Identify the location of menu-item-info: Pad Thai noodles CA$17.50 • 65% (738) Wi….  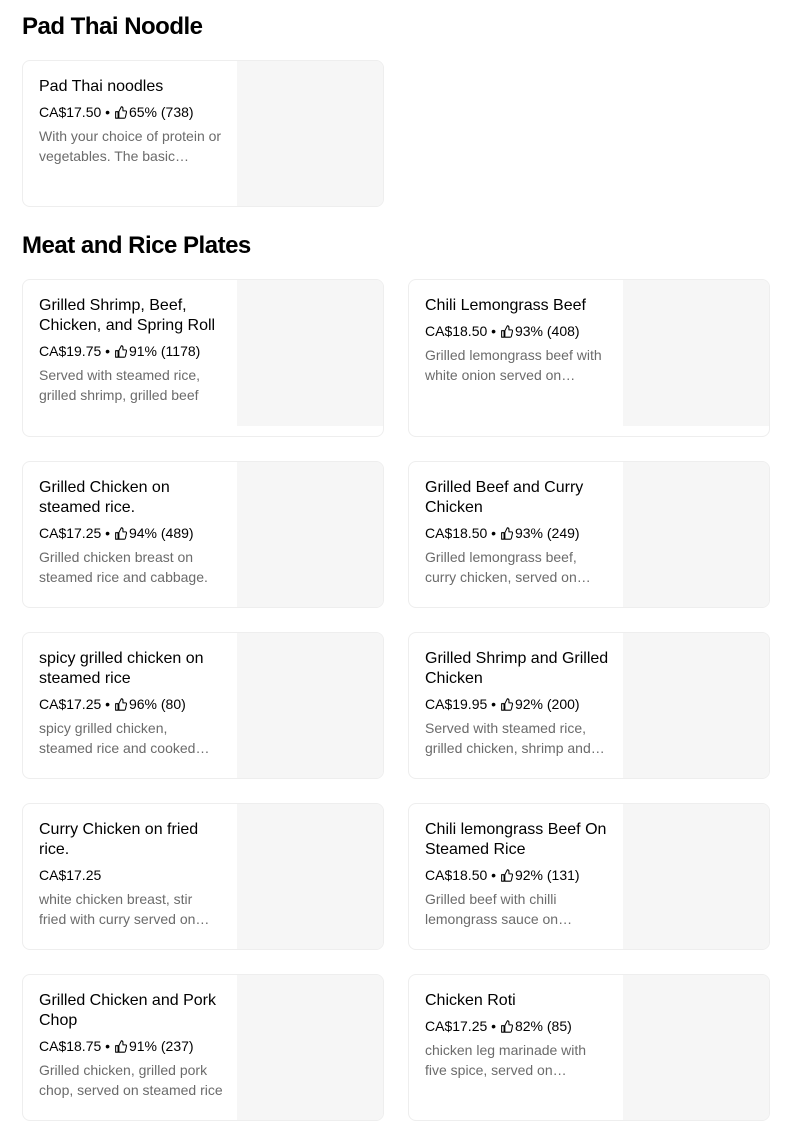
(131, 121).